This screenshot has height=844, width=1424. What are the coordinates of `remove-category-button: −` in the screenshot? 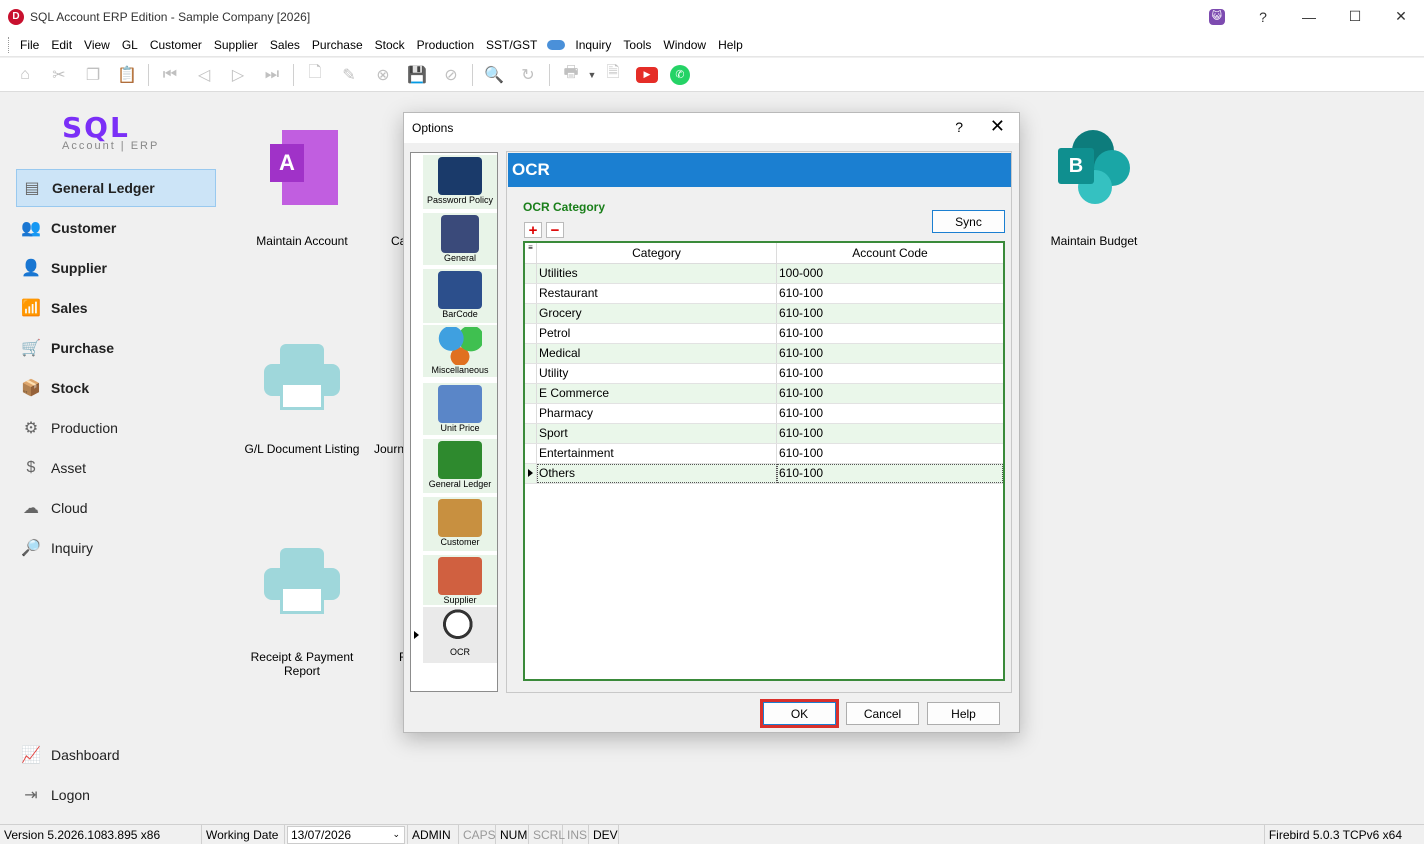 It's located at (555, 230).